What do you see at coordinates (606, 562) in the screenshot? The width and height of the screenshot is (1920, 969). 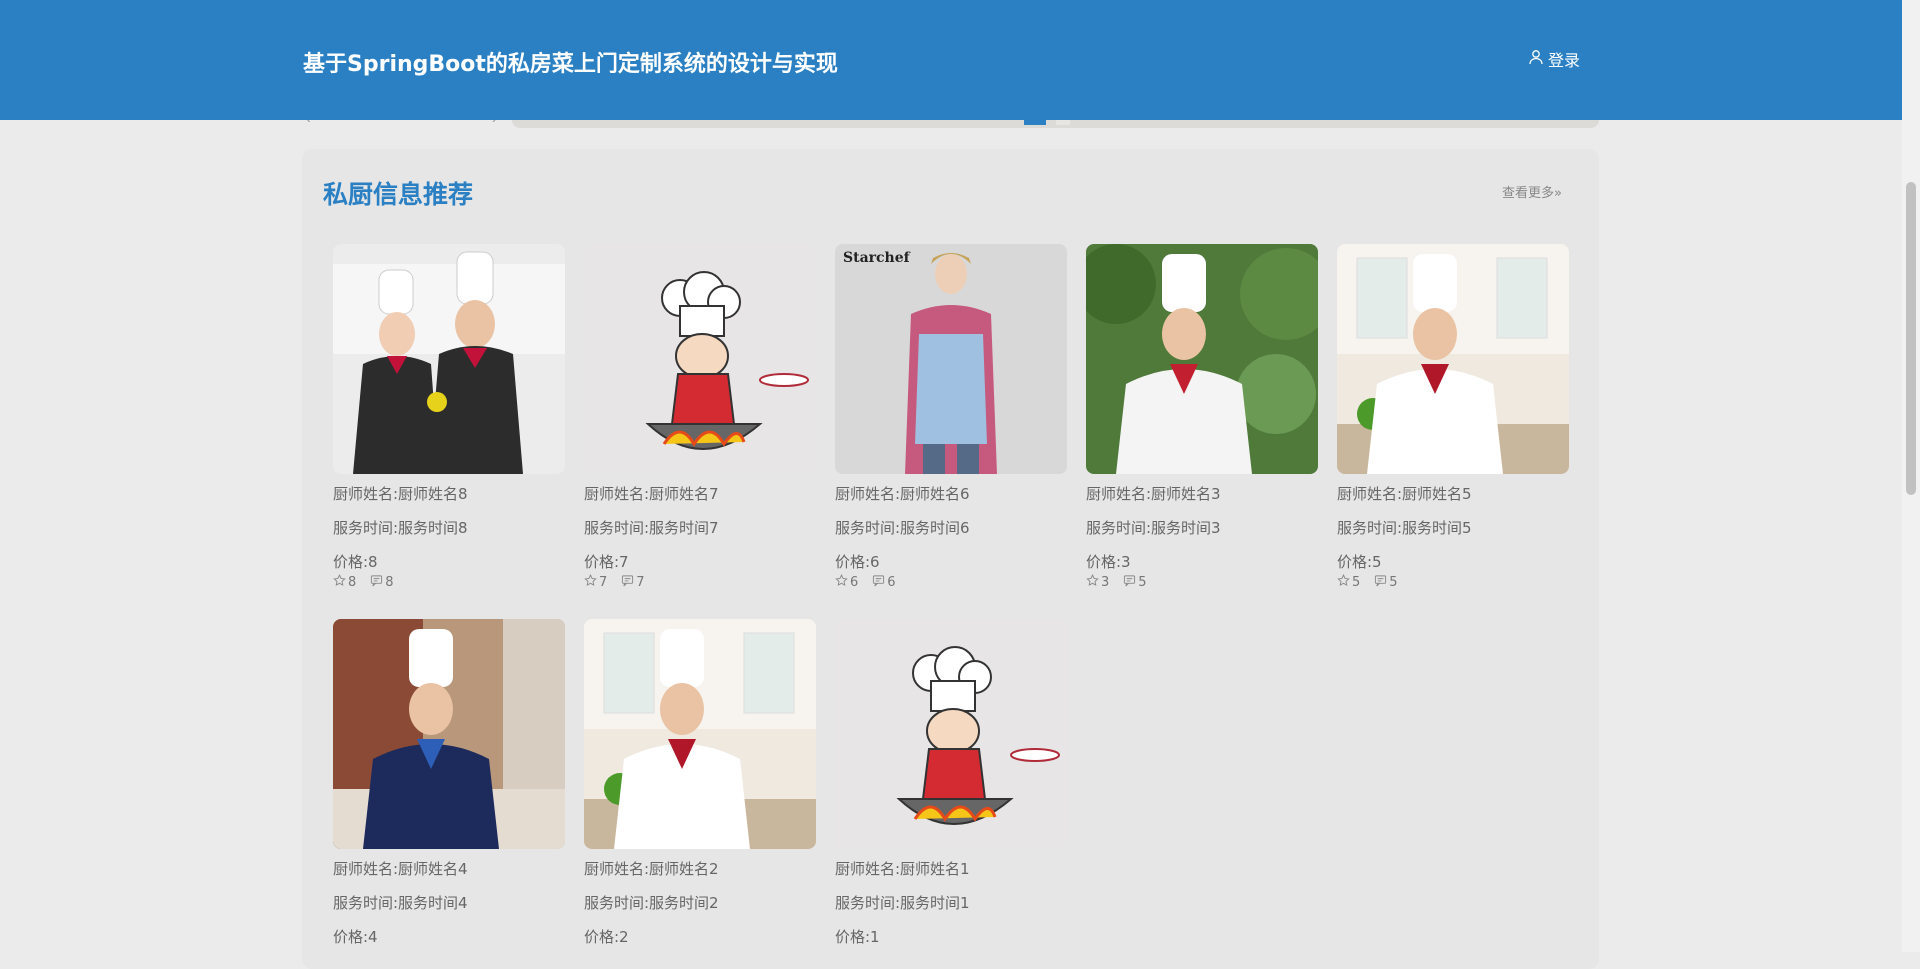 I see `price: 价格:7` at bounding box center [606, 562].